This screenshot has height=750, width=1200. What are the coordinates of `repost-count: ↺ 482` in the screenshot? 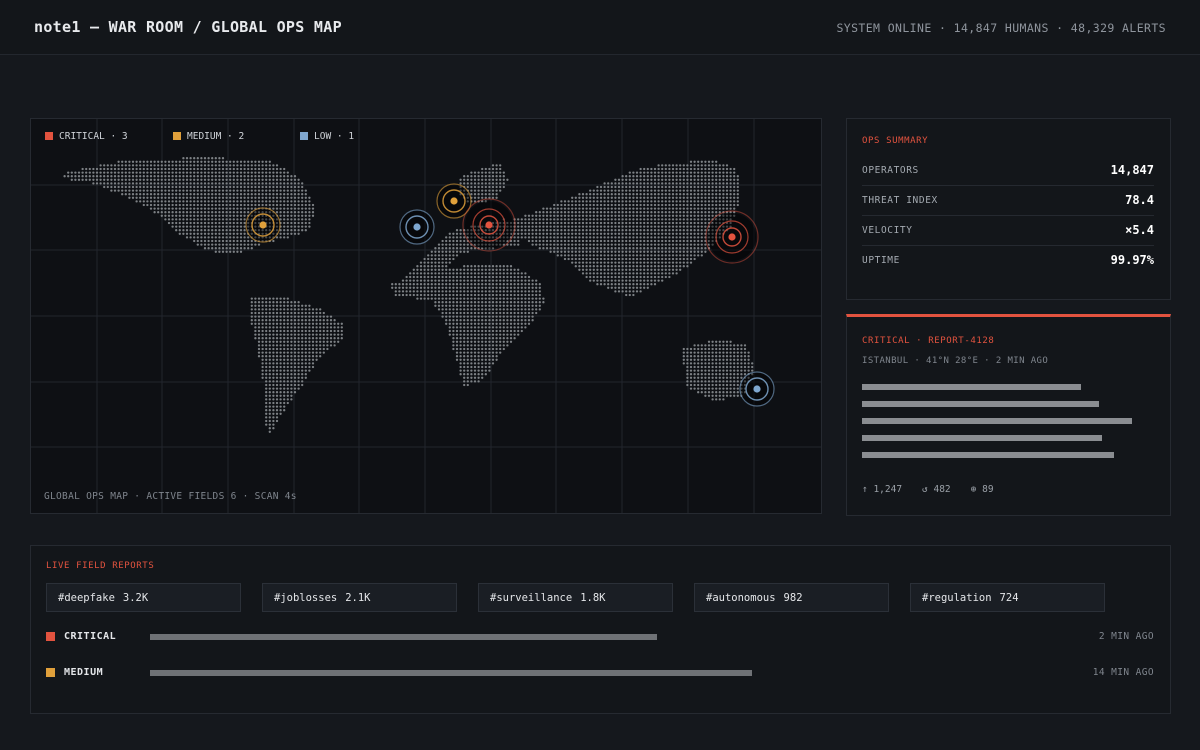 It's located at (936, 489).